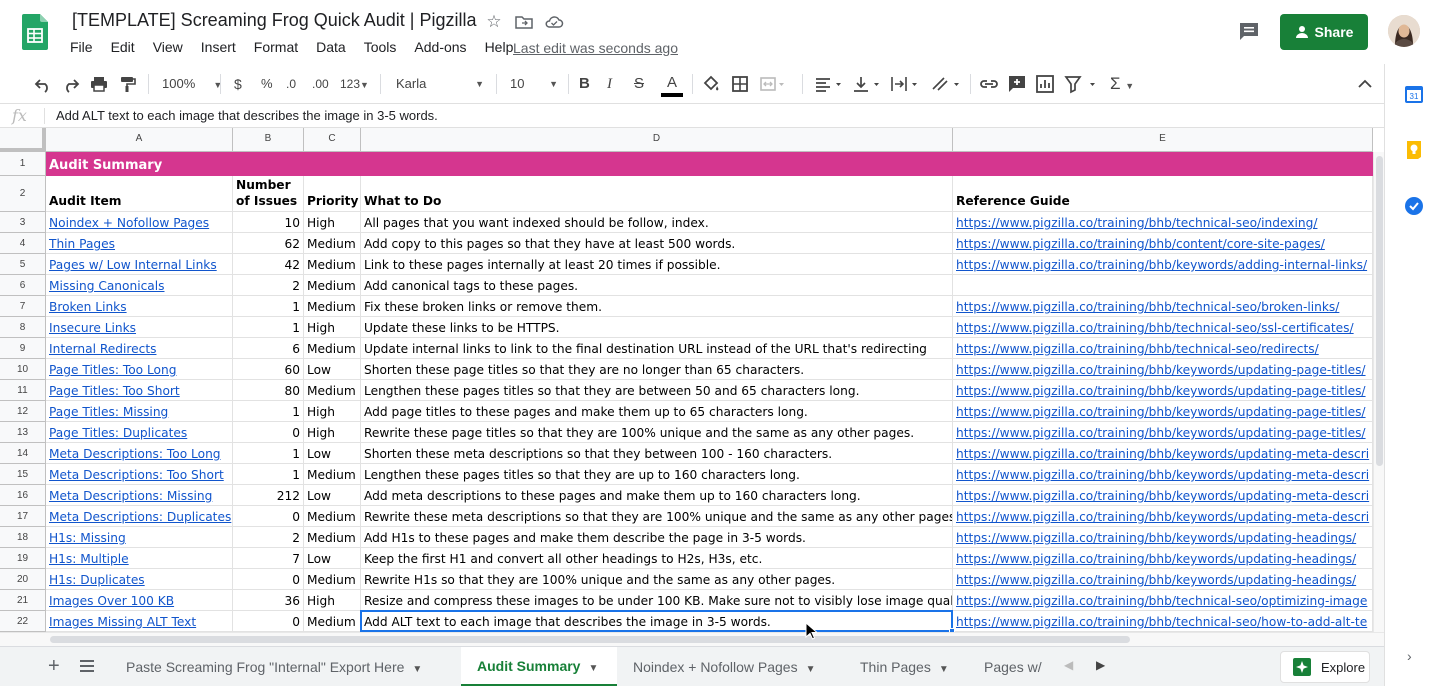  What do you see at coordinates (1163, 285) in the screenshot?
I see `reference-guide-link` at bounding box center [1163, 285].